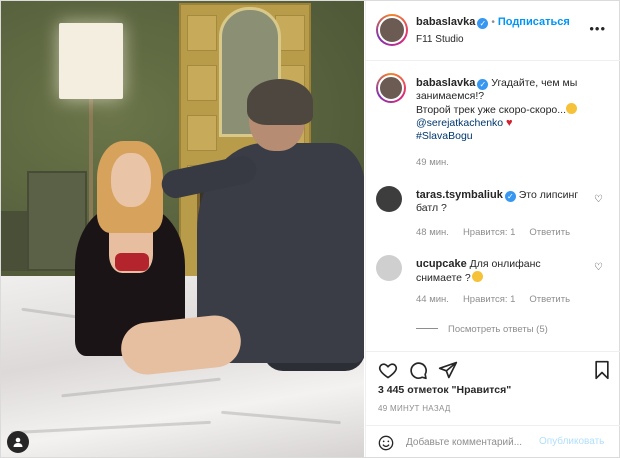 This screenshot has height=458, width=620. Describe the element at coordinates (501, 271) in the screenshot. I see `comment-text: ucupcake Для онлифанс снимаете ?` at that location.